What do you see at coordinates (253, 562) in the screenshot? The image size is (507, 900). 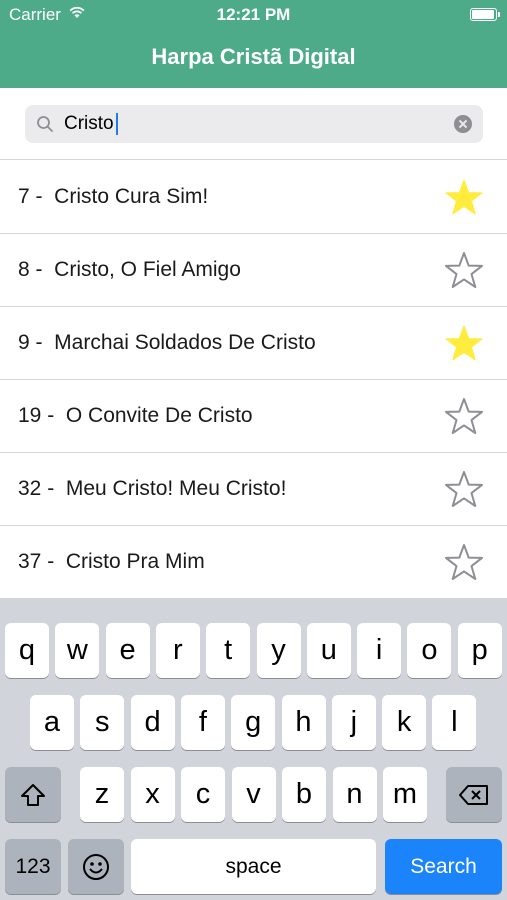 I see `hymn-row: 37 - Cristo Pra Mim` at bounding box center [253, 562].